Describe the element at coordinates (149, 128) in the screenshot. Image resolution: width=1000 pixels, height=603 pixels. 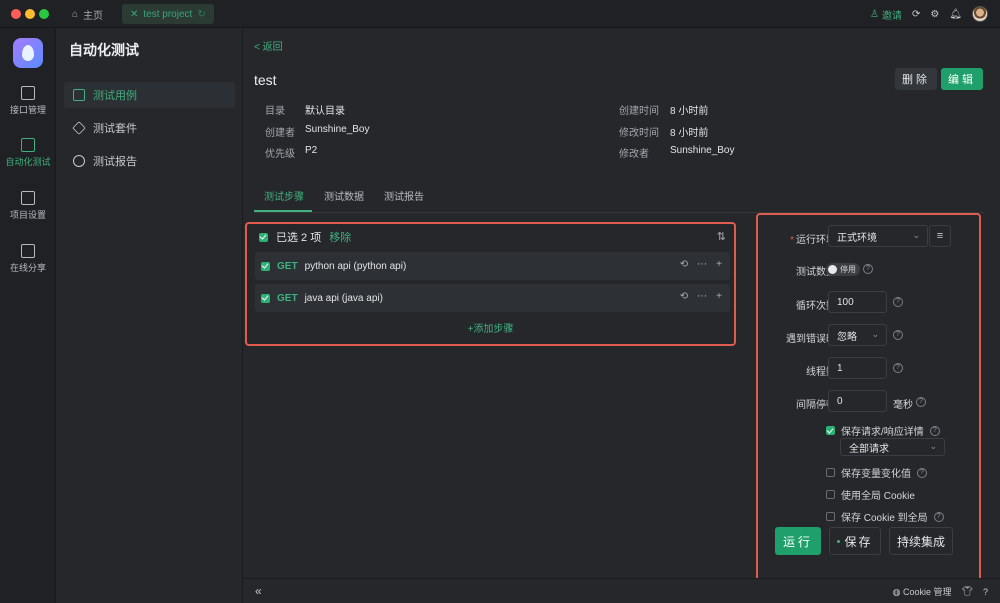
I see `sidebar-item-test-suites: 测试套件` at that location.